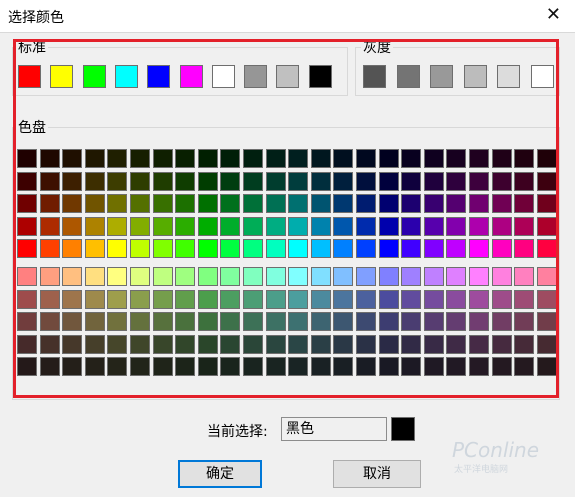 Image resolution: width=575 pixels, height=497 pixels. What do you see at coordinates (553, 15) in the screenshot?
I see `close-icon: ✕` at bounding box center [553, 15].